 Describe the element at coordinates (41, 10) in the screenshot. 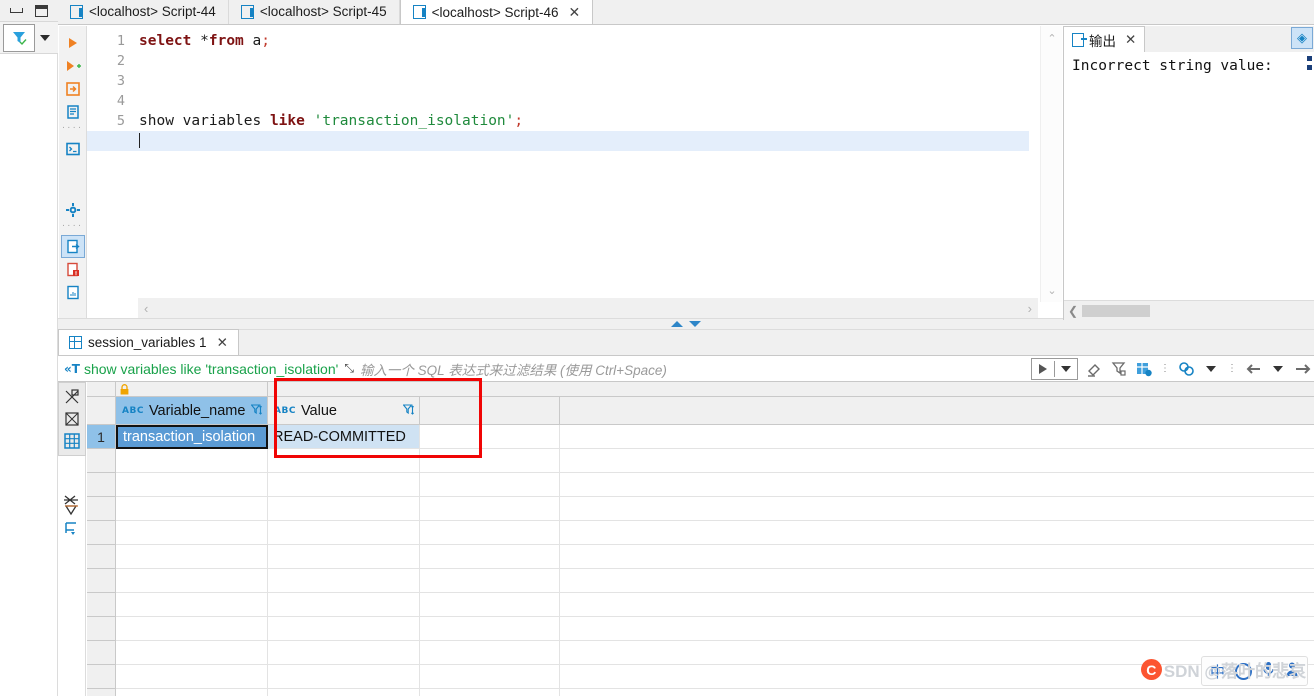

I see `restore-icon` at that location.